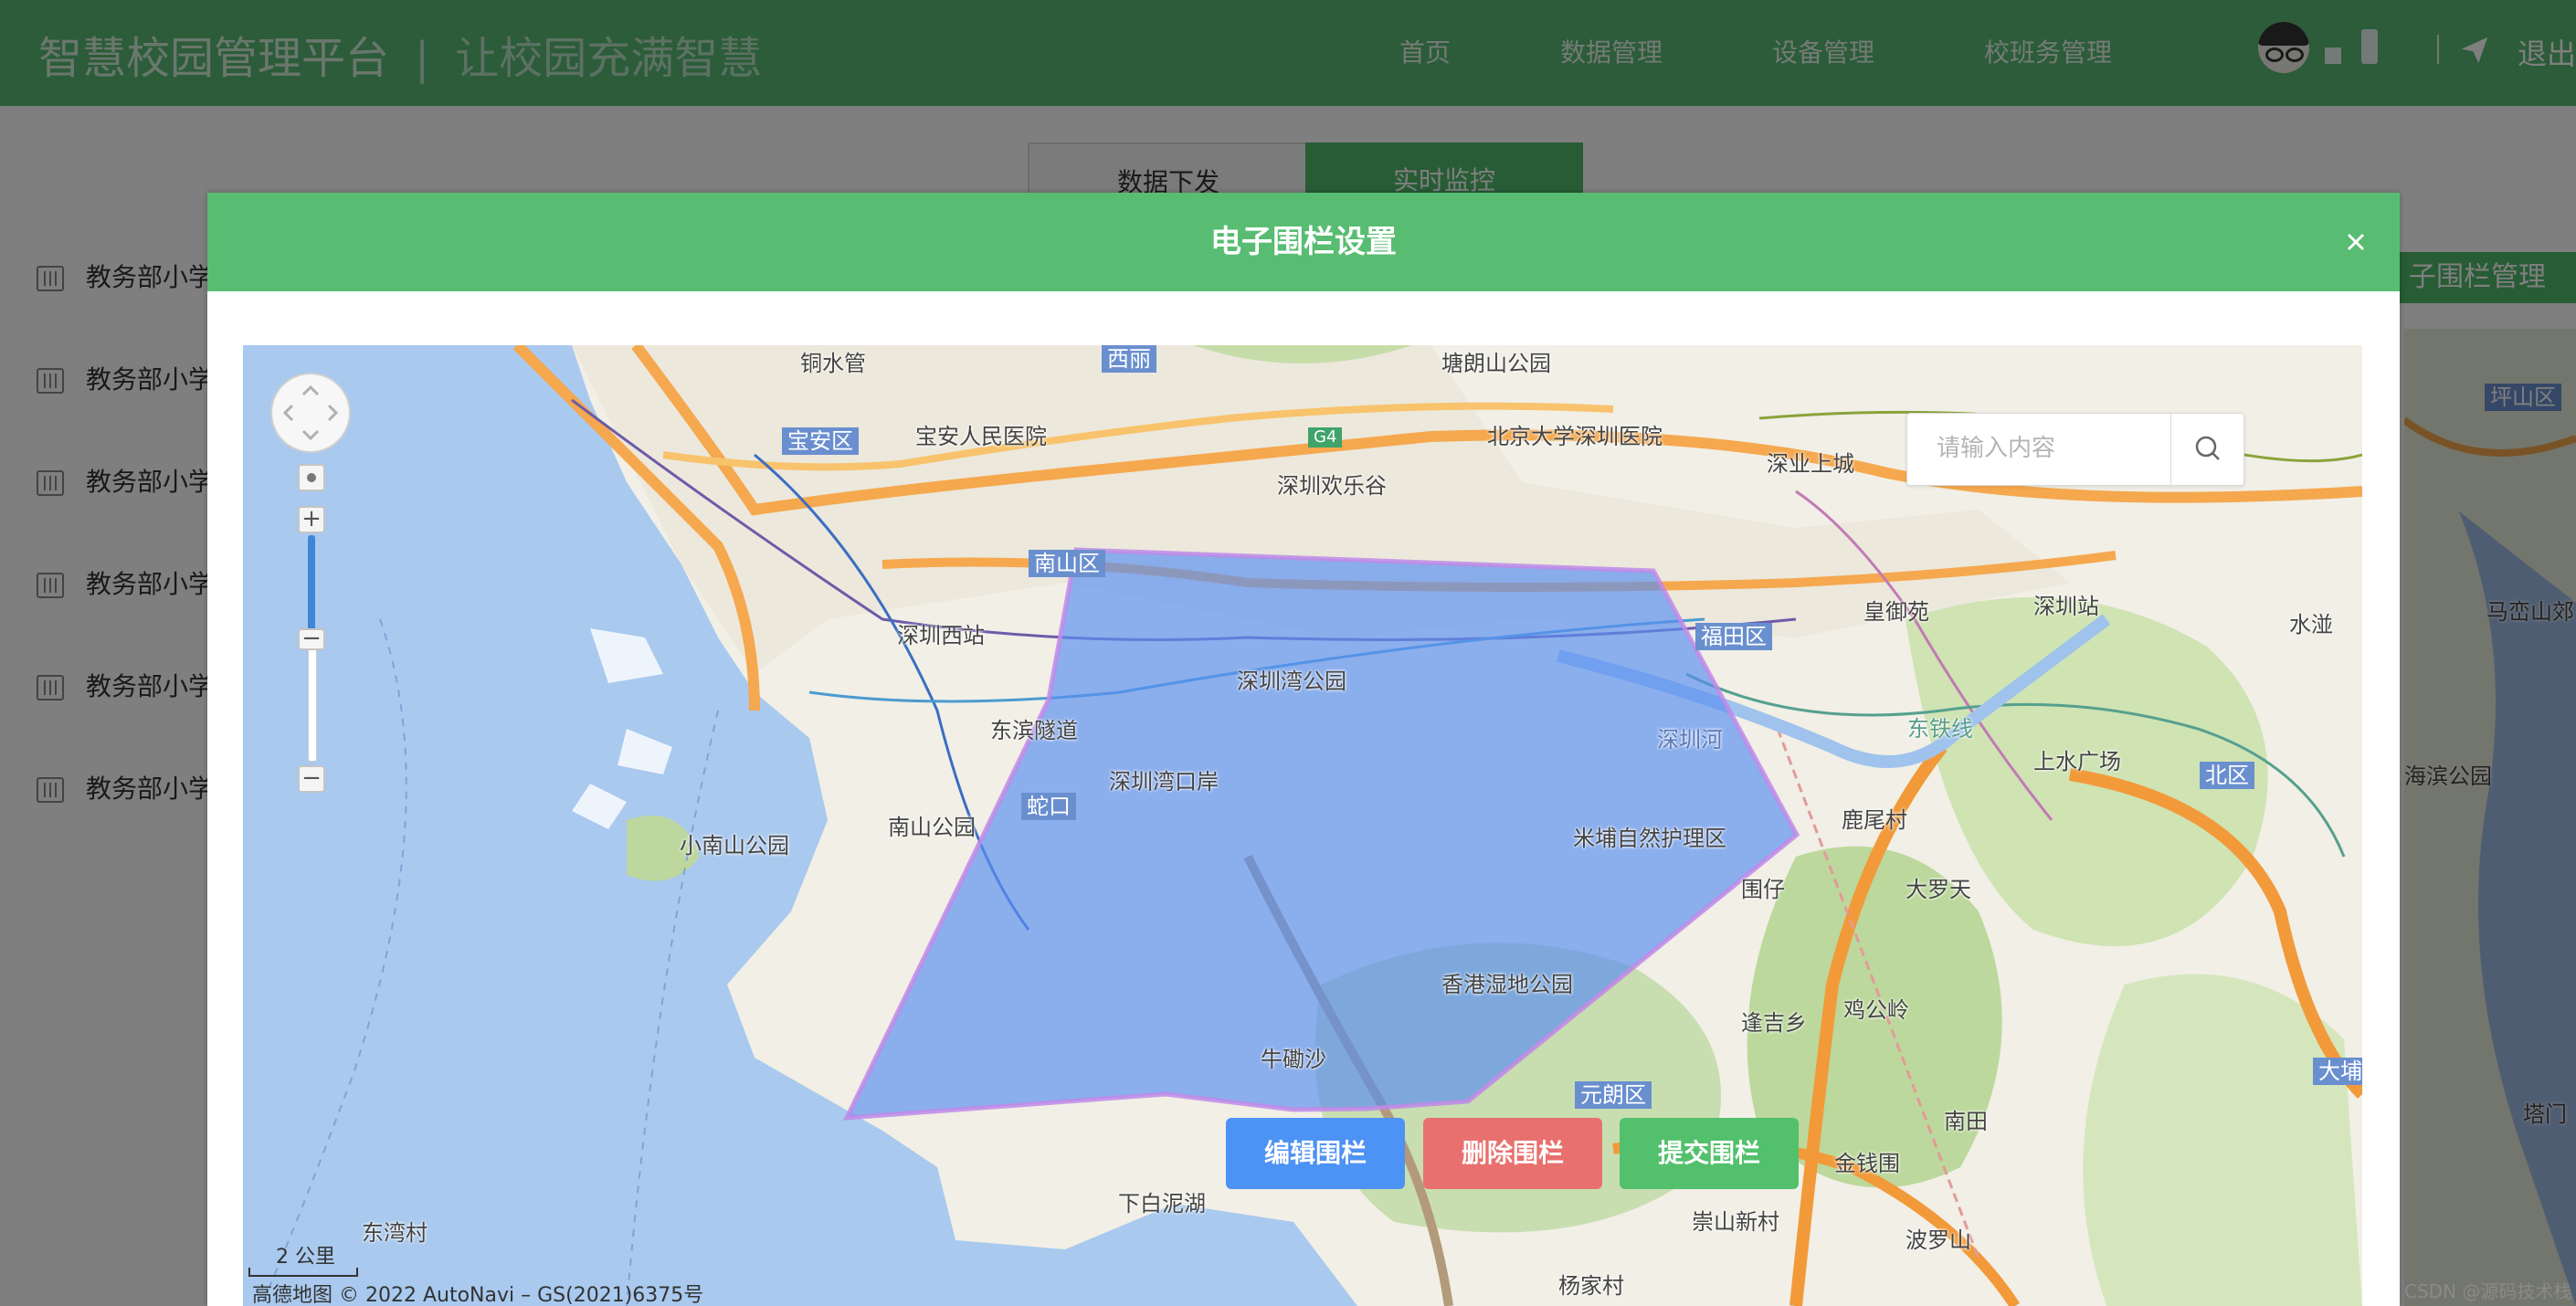  Describe the element at coordinates (1940, 729) in the screenshot. I see `map-label: 东铁线` at that location.